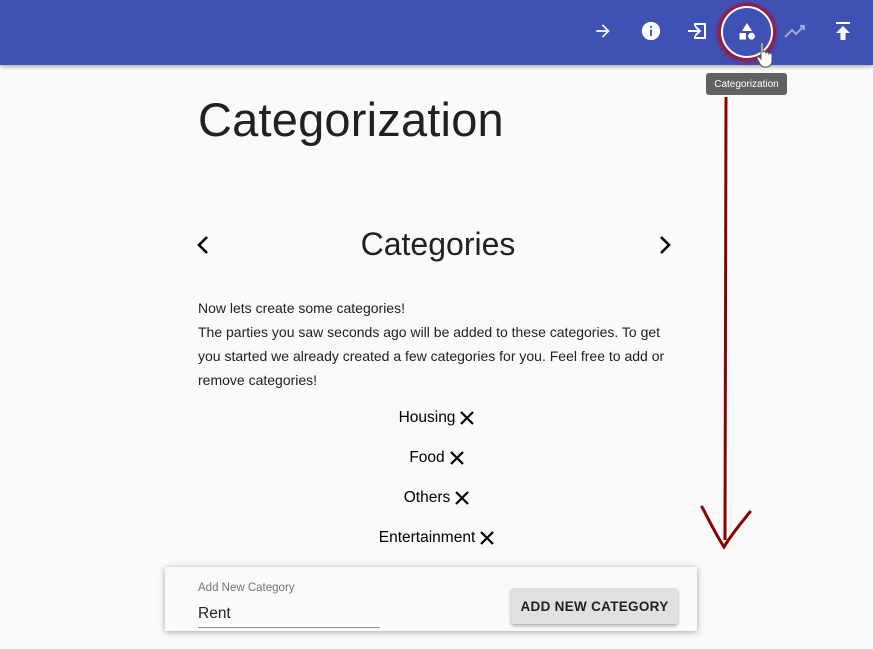  I want to click on field-label: Add New Category, so click(246, 588).